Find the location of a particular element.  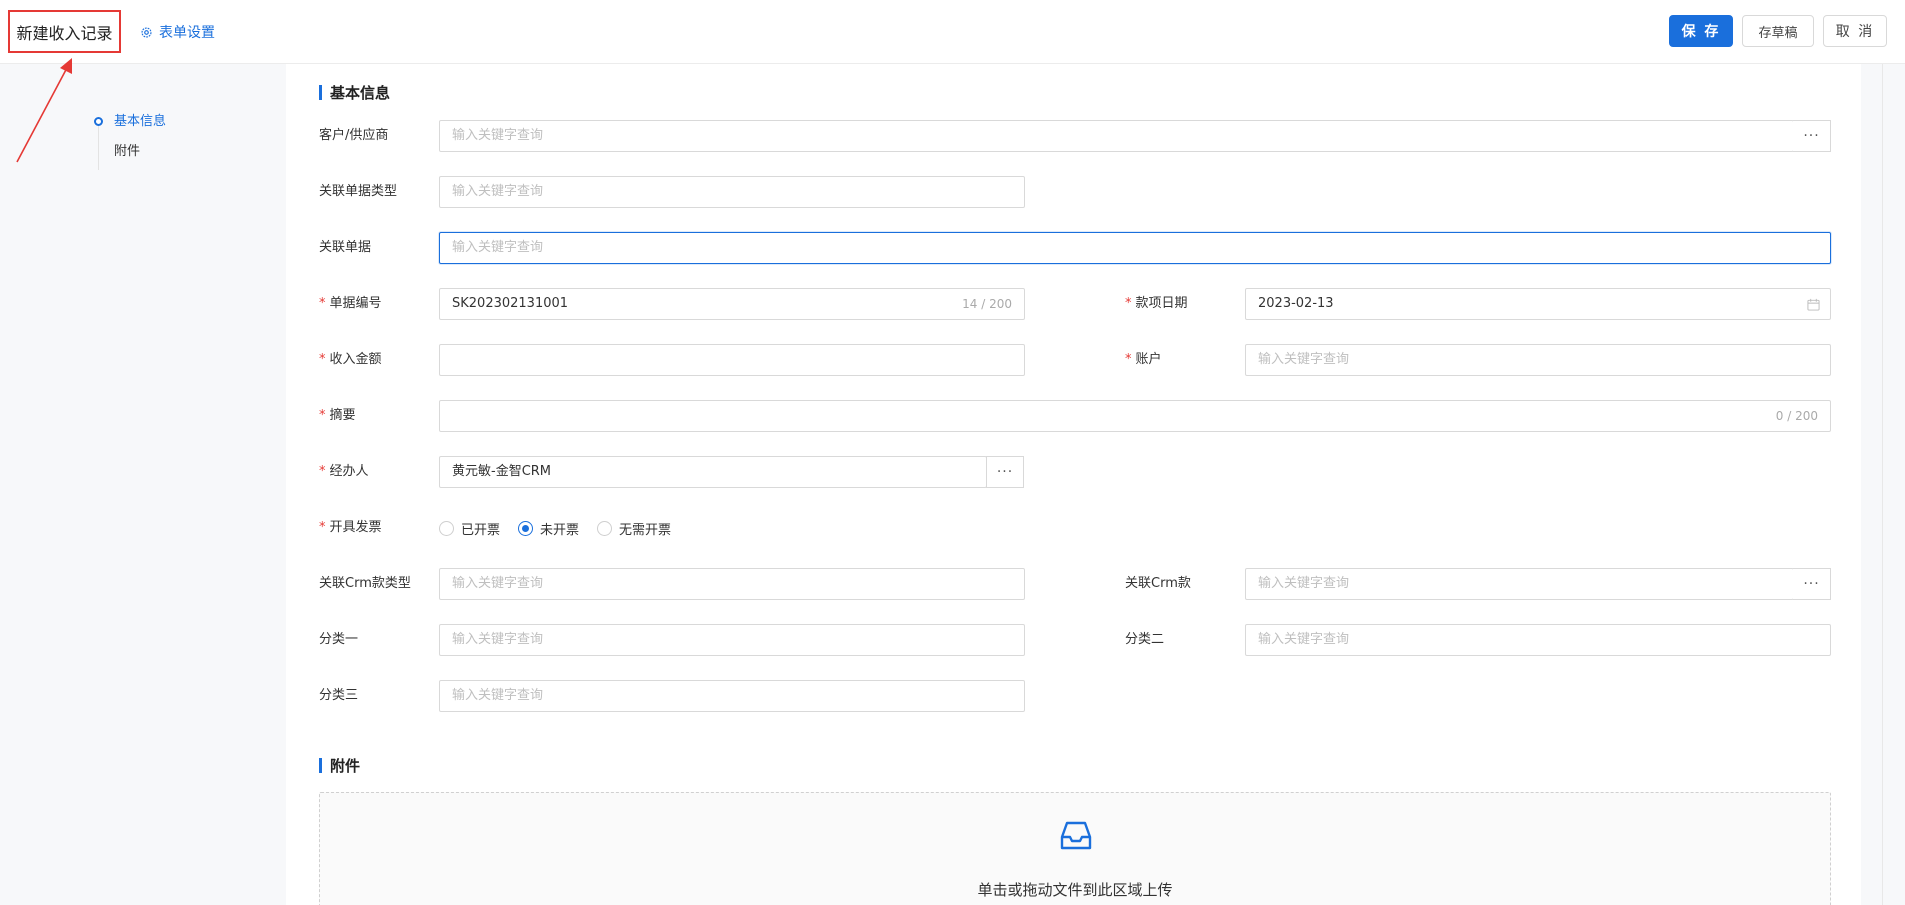

related-crm-type-input: 输入关键字查询 is located at coordinates (732, 584).